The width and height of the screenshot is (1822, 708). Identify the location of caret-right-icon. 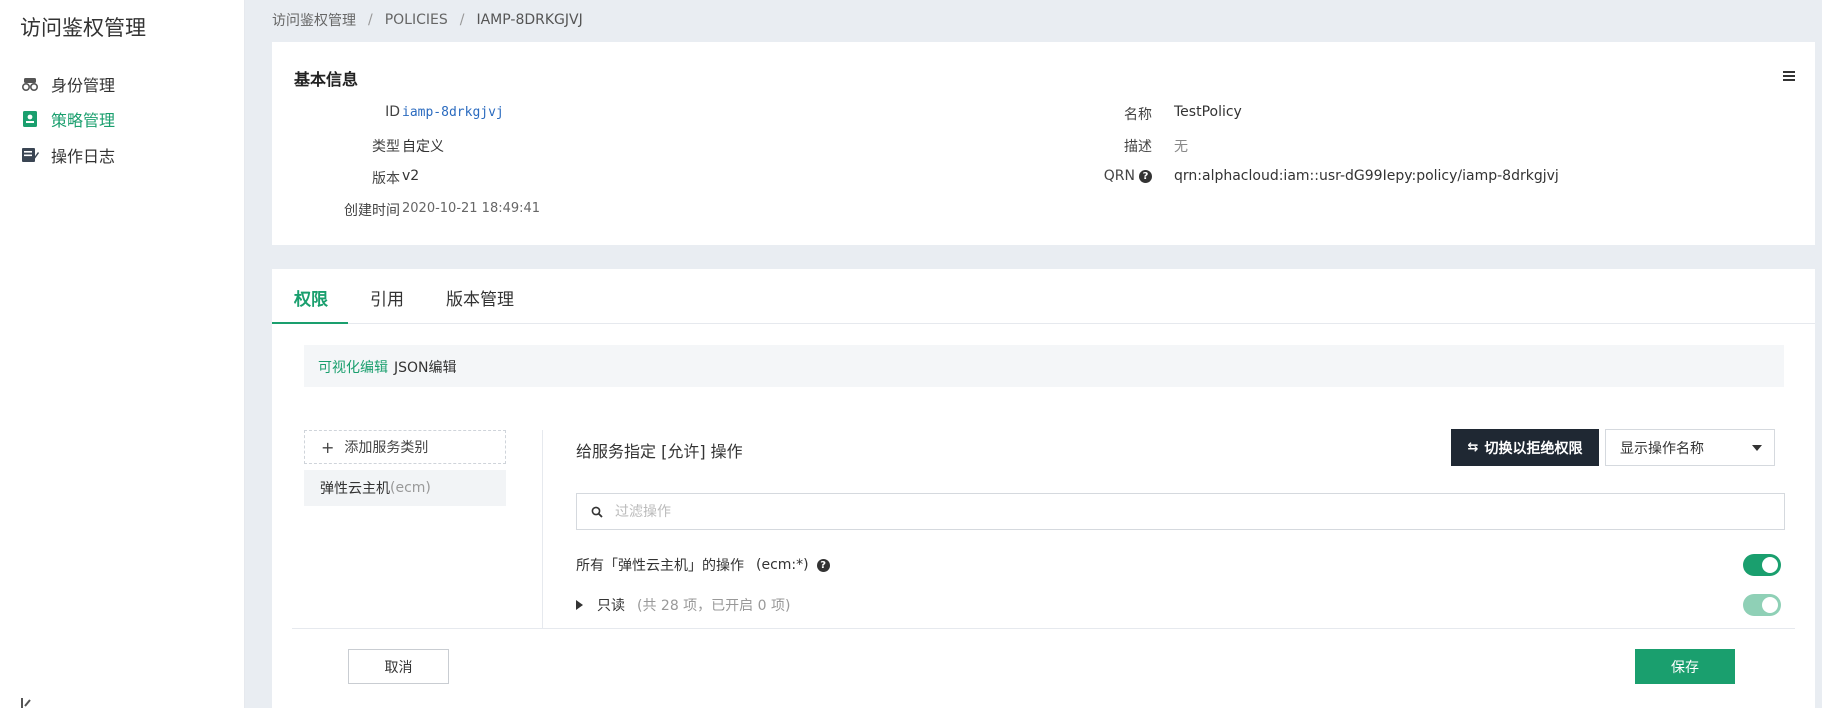
(579, 605).